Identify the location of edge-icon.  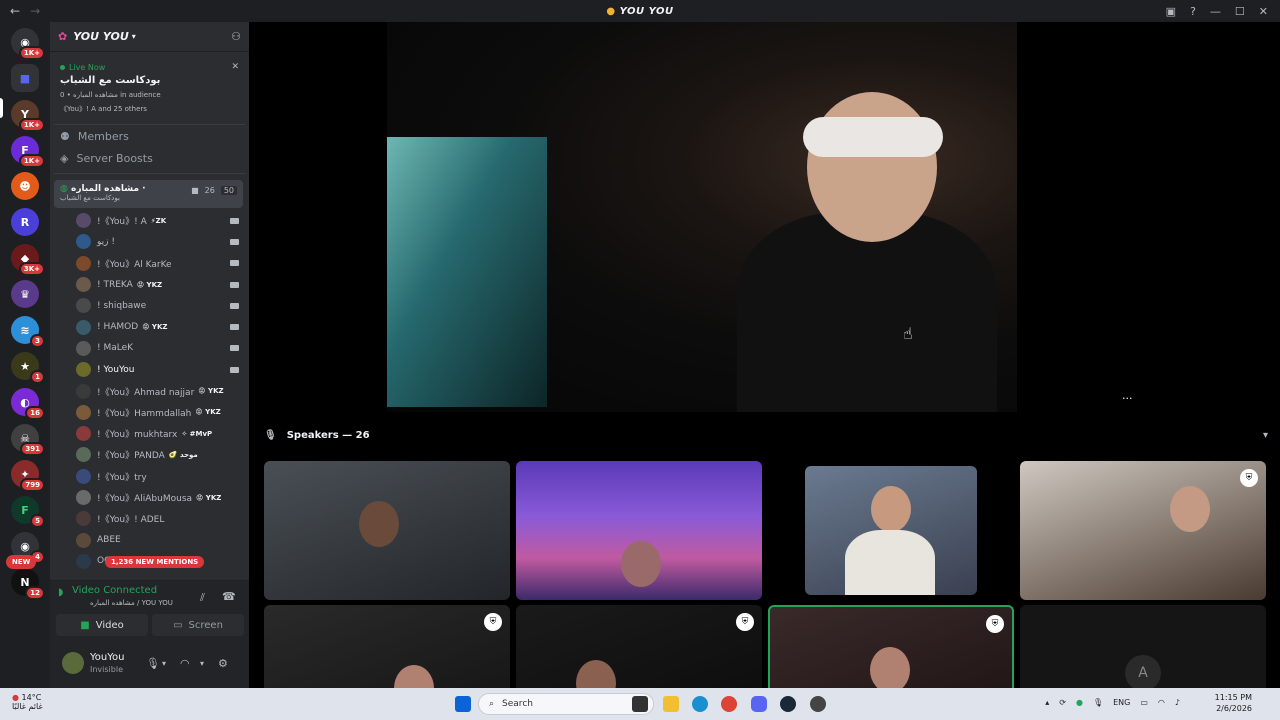
(700, 704).